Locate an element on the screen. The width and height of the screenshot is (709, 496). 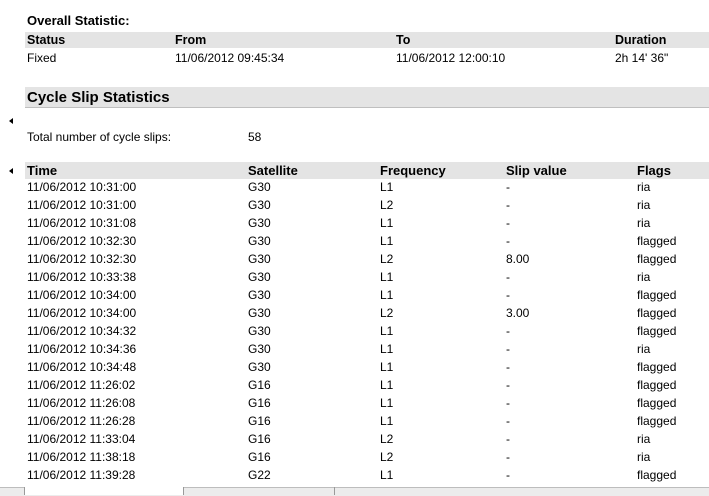
cell-time: 11/06/2012 10:34:32 is located at coordinates (82, 331).